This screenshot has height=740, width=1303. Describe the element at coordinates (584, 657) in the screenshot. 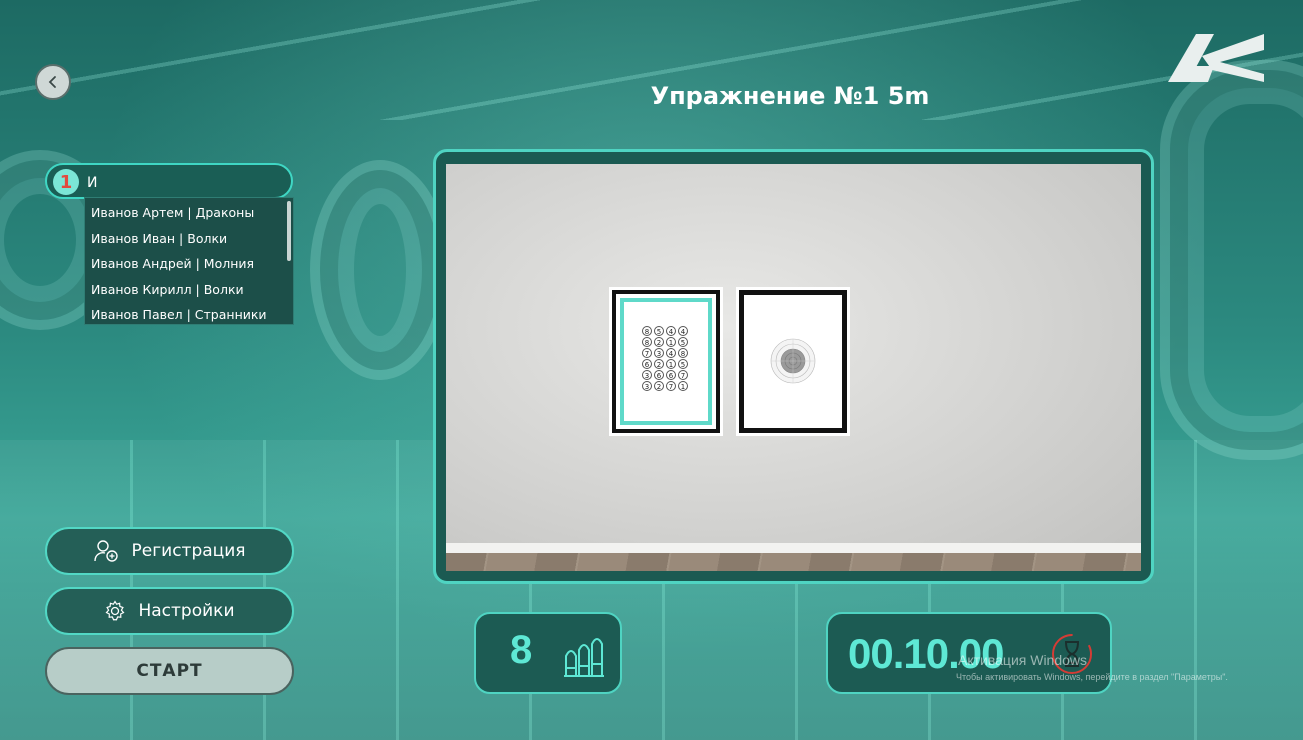

I see `bullets-icon` at that location.